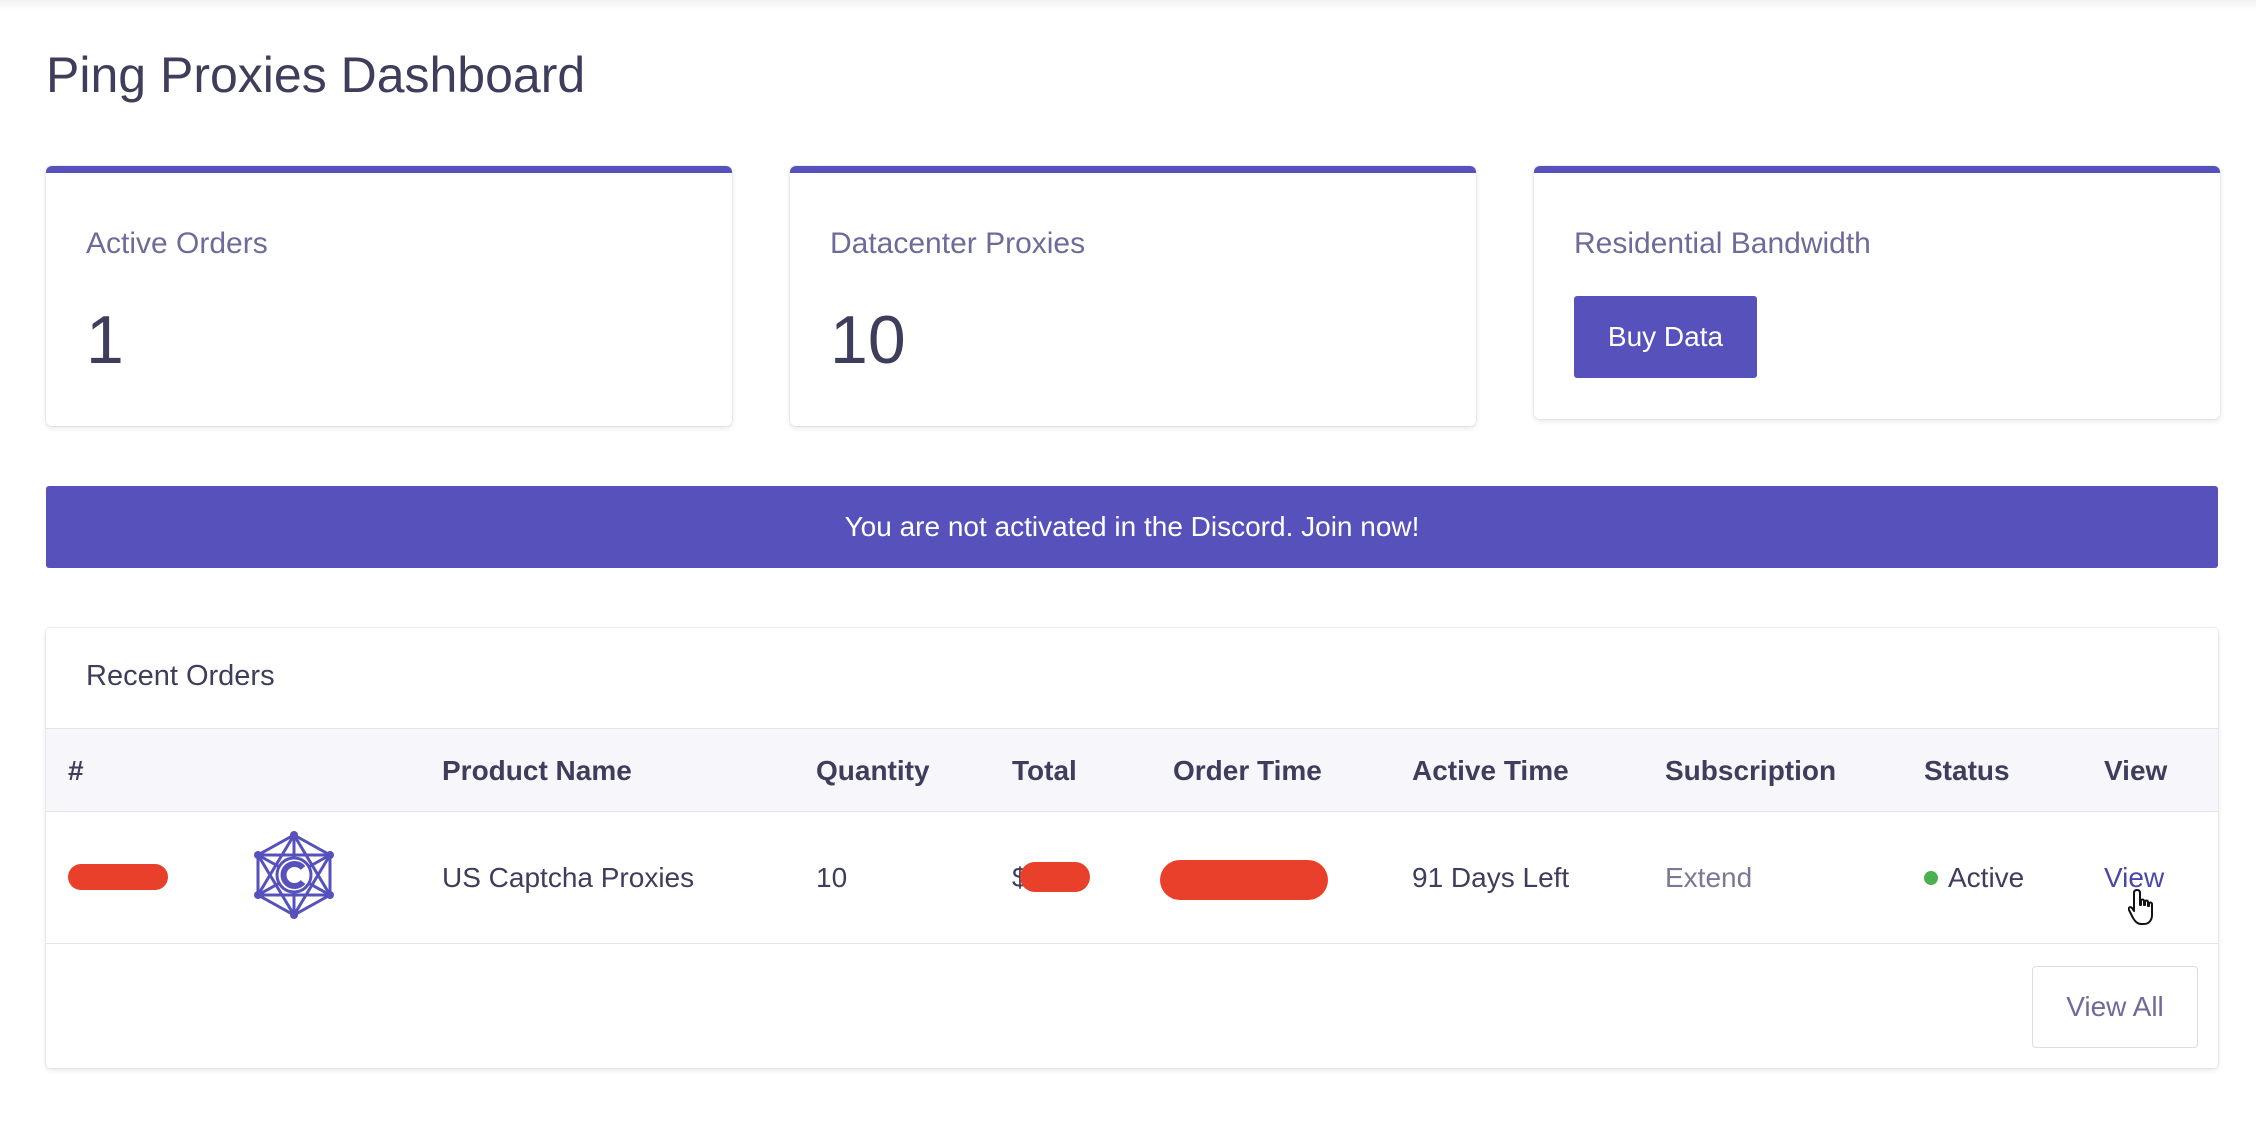  I want to click on orders-title: Recent Orders, so click(180, 676).